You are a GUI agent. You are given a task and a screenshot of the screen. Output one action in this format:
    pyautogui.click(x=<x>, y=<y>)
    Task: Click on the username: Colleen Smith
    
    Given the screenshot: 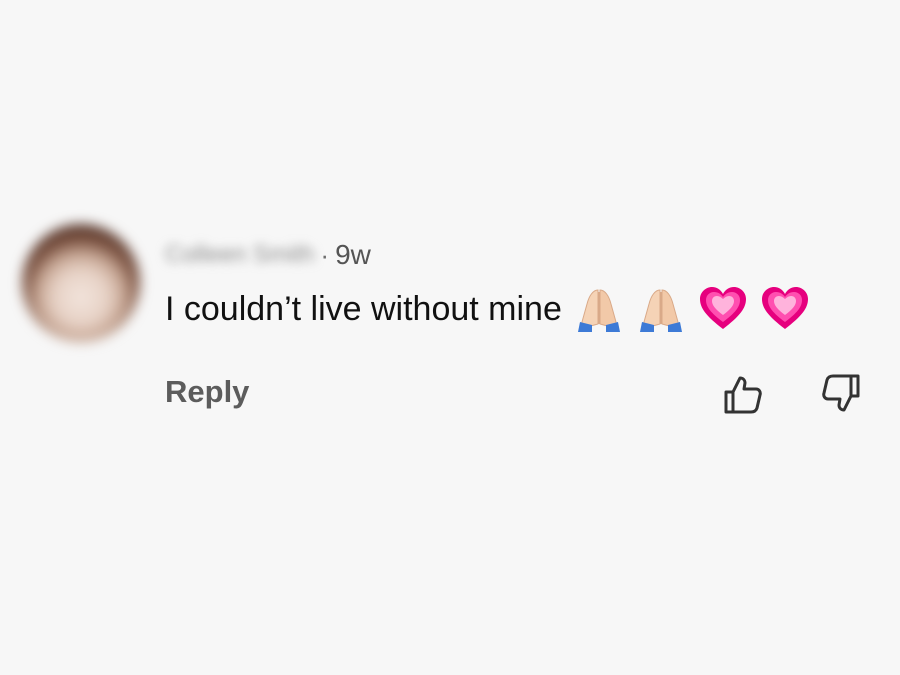 What is the action you would take?
    pyautogui.click(x=239, y=255)
    